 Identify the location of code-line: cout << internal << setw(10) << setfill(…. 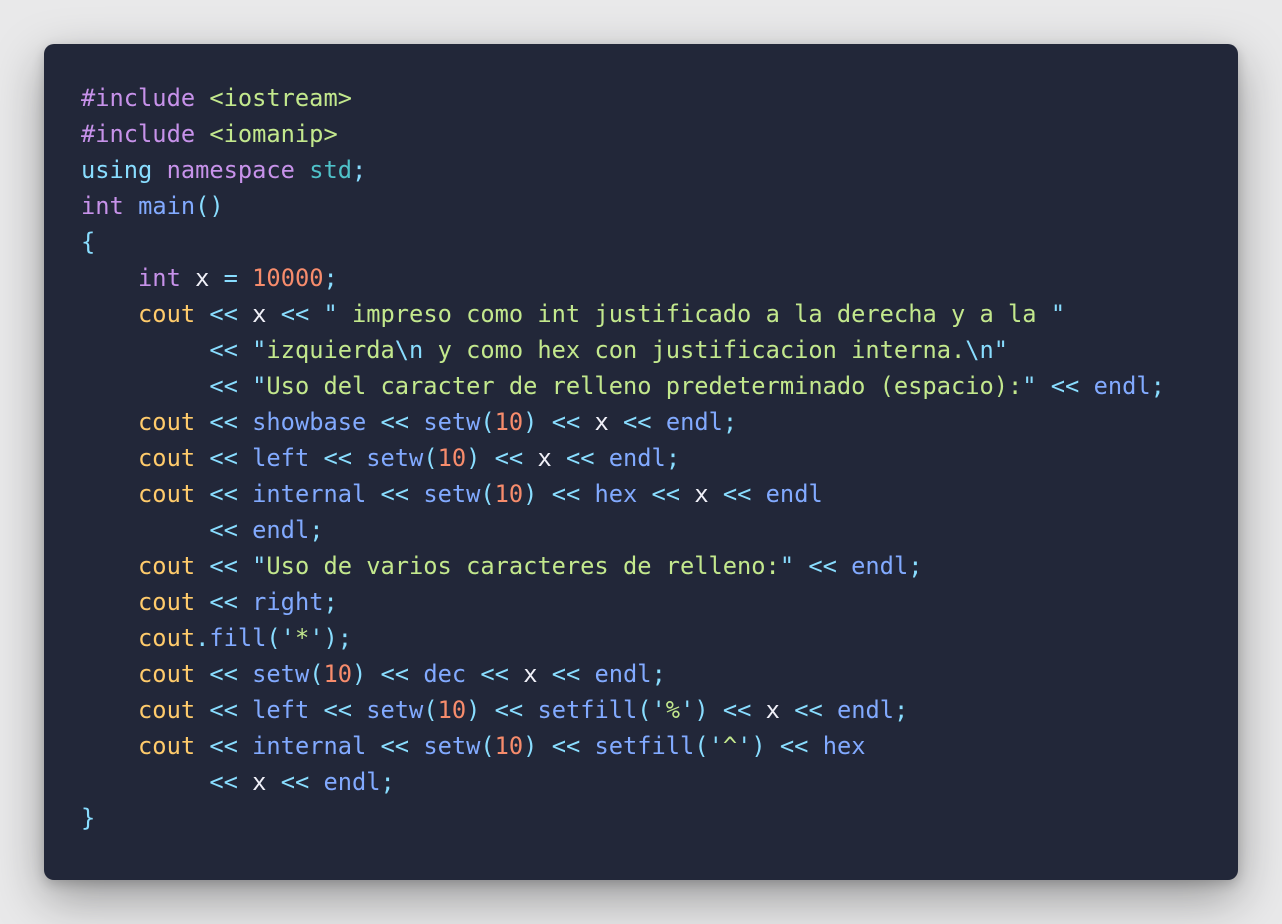
(623, 746).